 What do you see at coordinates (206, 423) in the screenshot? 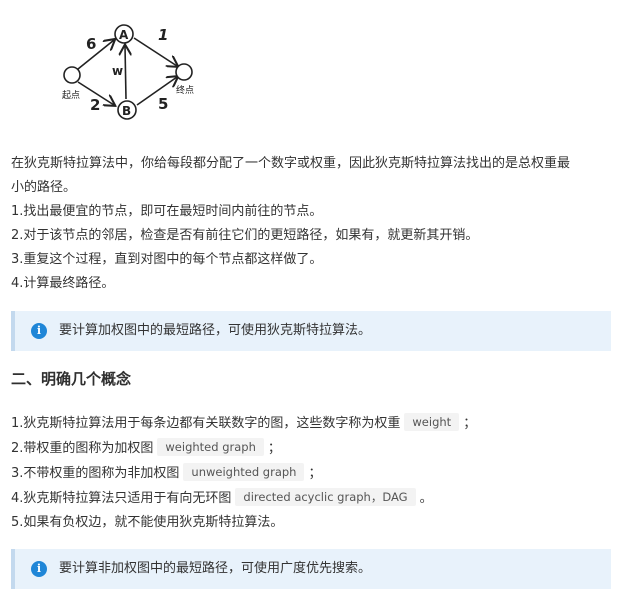
I see `concept-text: 1.狄克斯特拉算法用于每条边都有关联数字的图，这些数字称为权重` at bounding box center [206, 423].